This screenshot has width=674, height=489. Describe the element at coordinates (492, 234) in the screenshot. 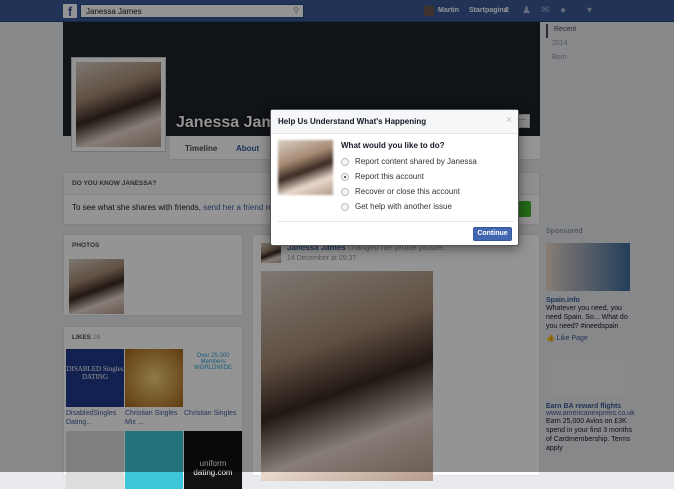

I see `continue-button: Continue` at that location.